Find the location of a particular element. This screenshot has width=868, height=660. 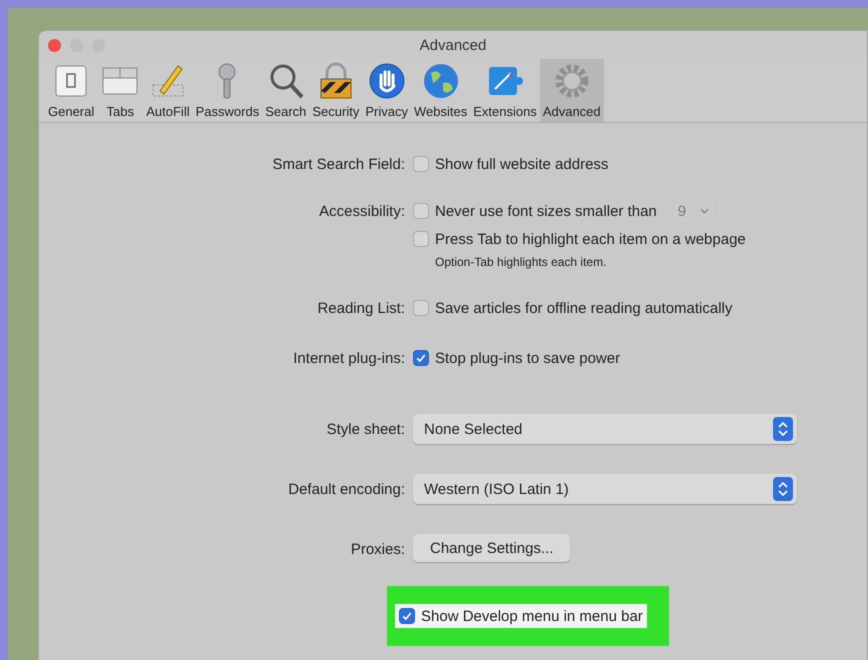

hint-text: Option-Tab highlights each item. is located at coordinates (521, 262).